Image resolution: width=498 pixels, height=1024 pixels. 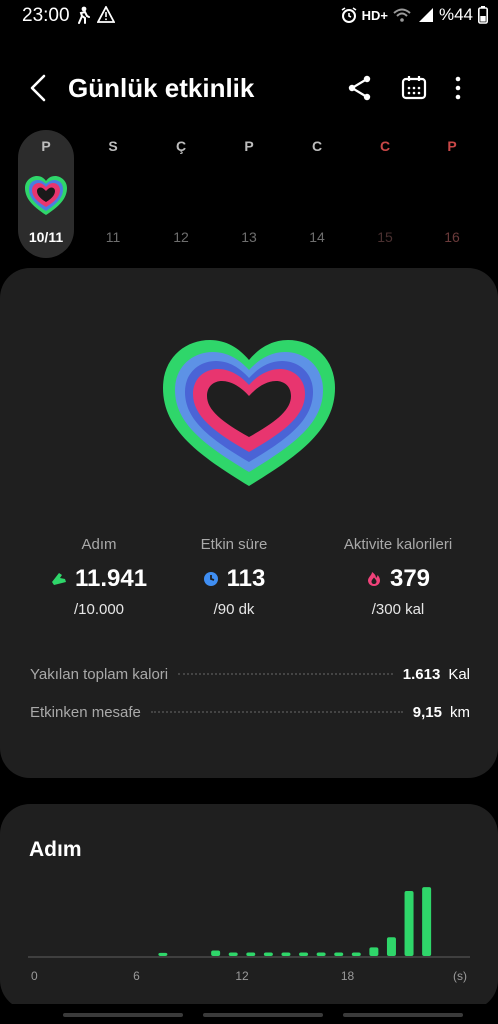 What do you see at coordinates (84, 15) in the screenshot?
I see `walk-notification-icon` at bounding box center [84, 15].